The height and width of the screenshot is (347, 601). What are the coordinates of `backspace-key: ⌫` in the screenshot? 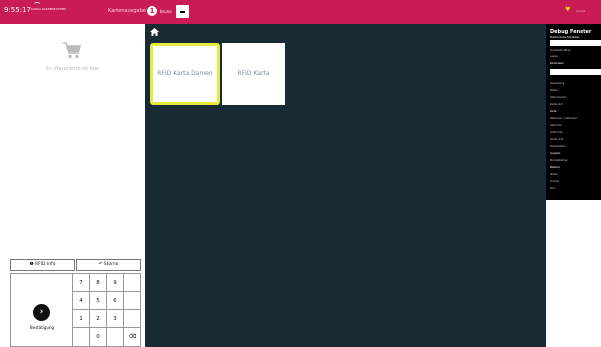 It's located at (132, 337).